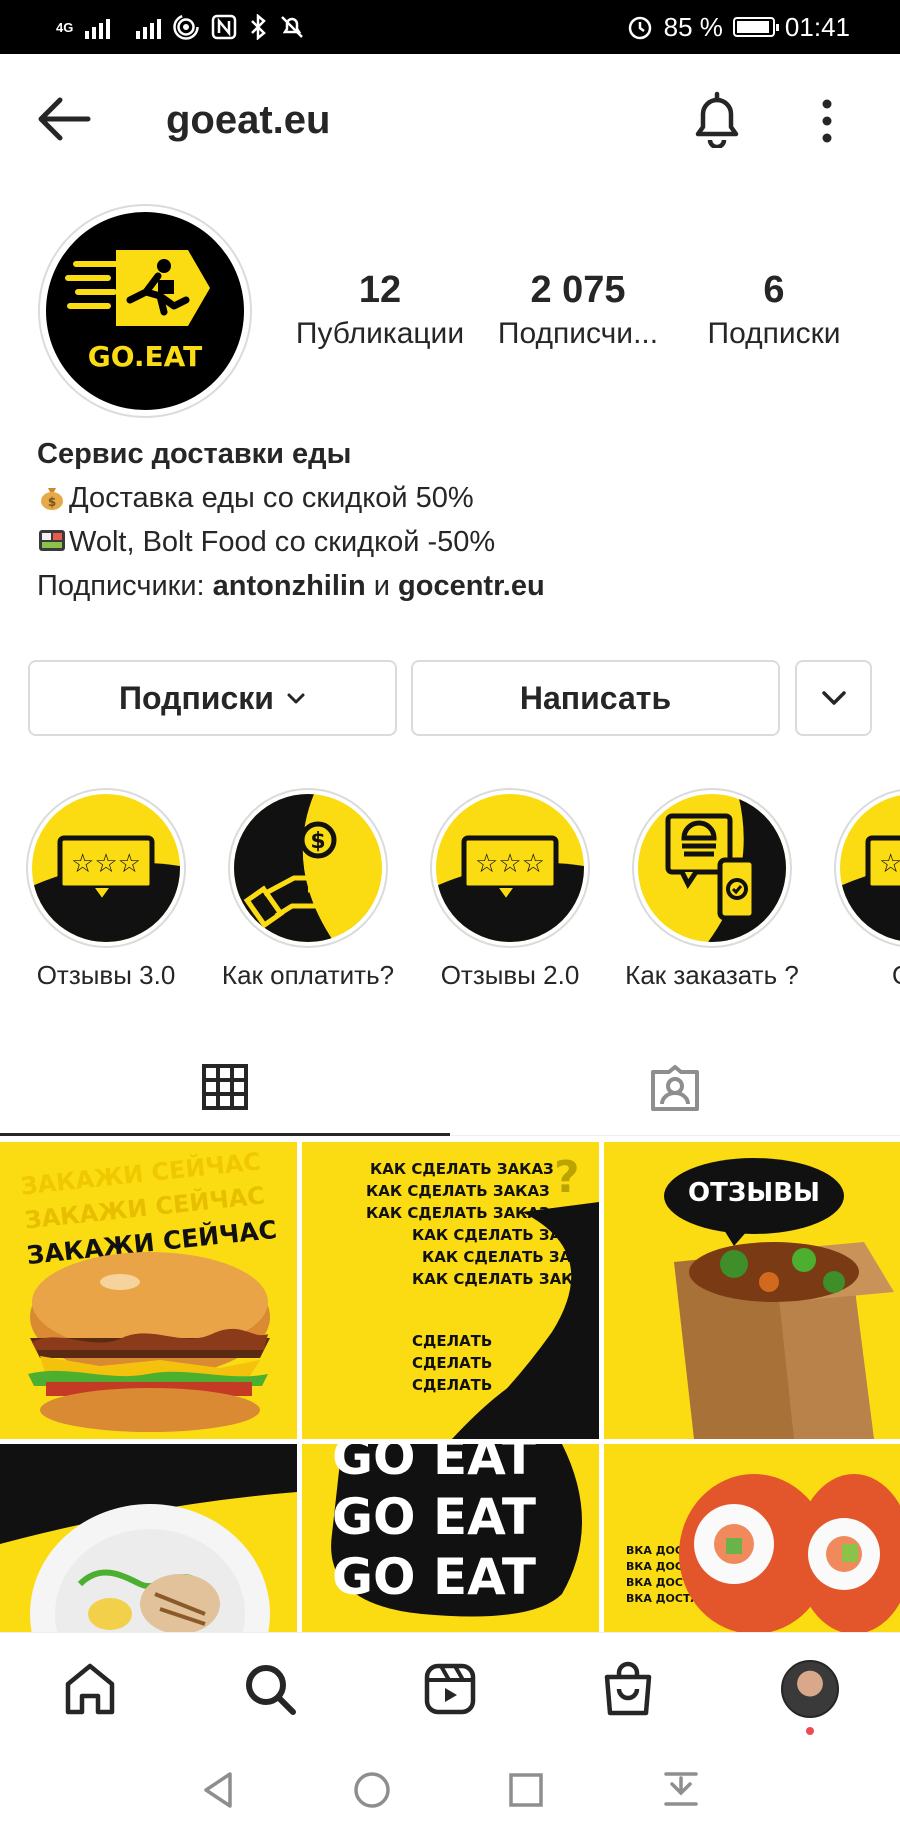 Image resolution: width=900 pixels, height=1836 pixels. What do you see at coordinates (289, 586) in the screenshot?
I see `follower-link-1: antonzhilin` at bounding box center [289, 586].